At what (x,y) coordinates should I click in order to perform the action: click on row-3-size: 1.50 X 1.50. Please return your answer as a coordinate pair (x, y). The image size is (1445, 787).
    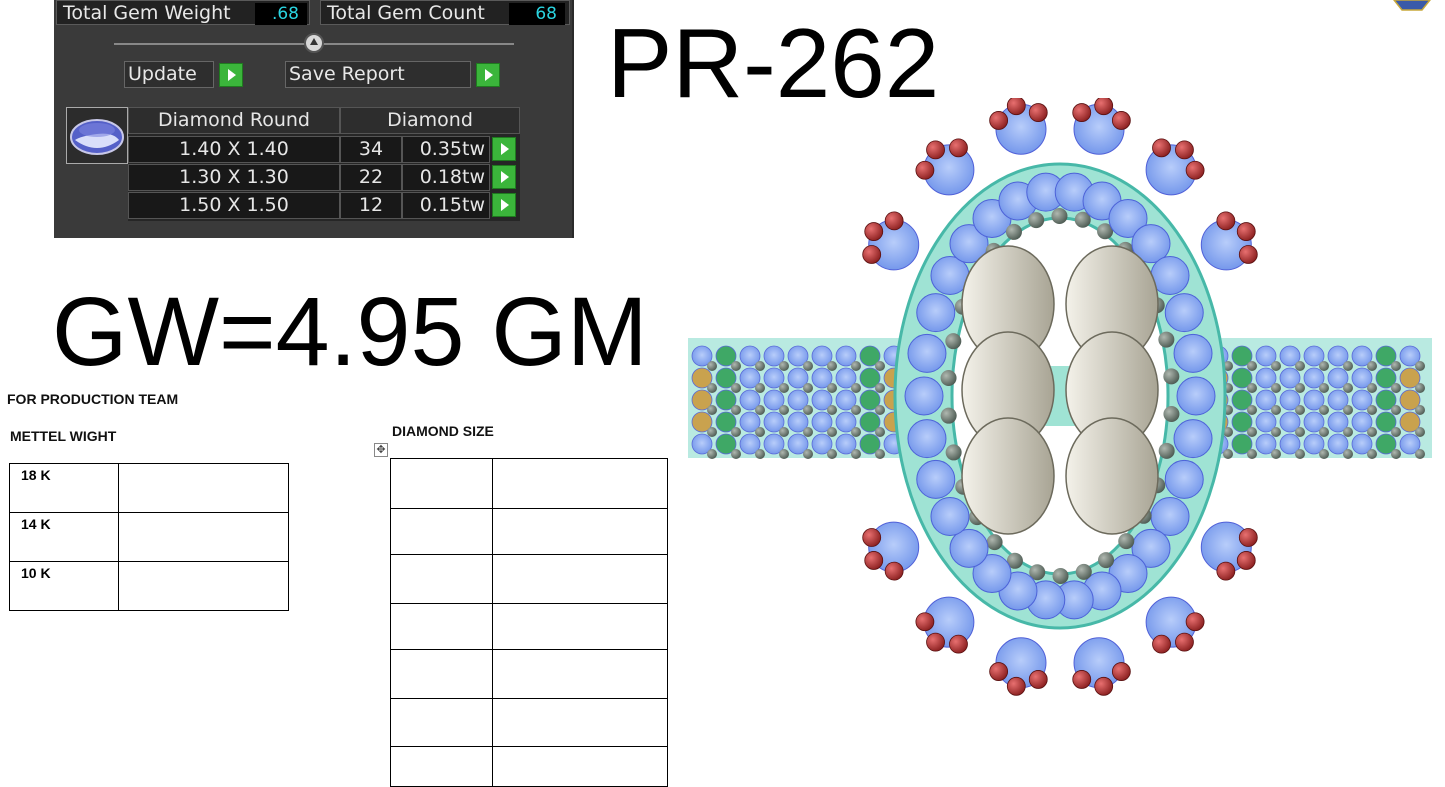
    Looking at the image, I should click on (234, 205).